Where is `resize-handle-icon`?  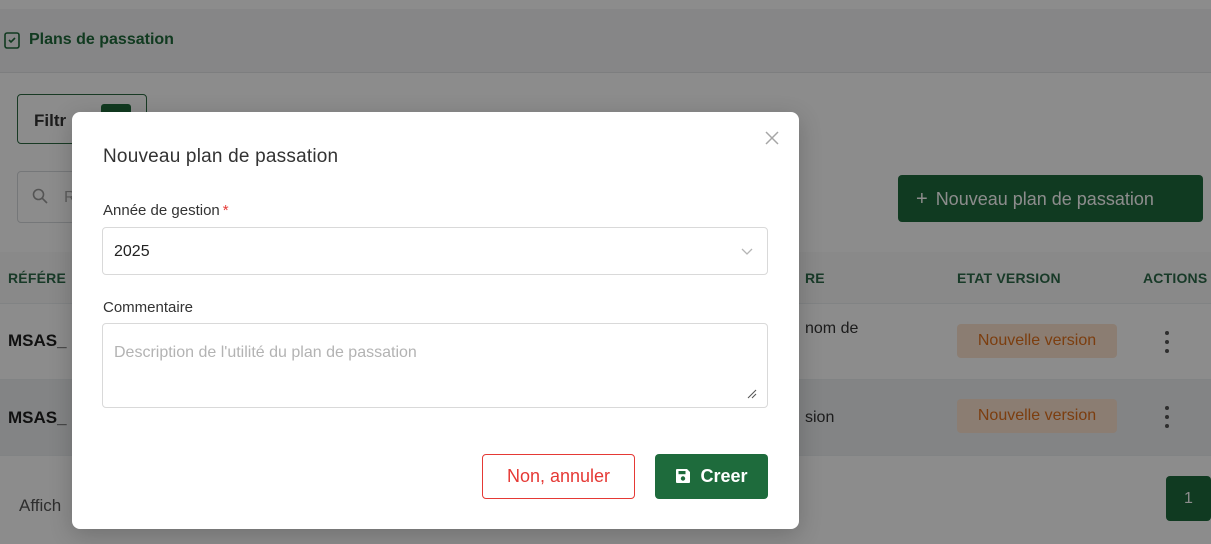 resize-handle-icon is located at coordinates (752, 394).